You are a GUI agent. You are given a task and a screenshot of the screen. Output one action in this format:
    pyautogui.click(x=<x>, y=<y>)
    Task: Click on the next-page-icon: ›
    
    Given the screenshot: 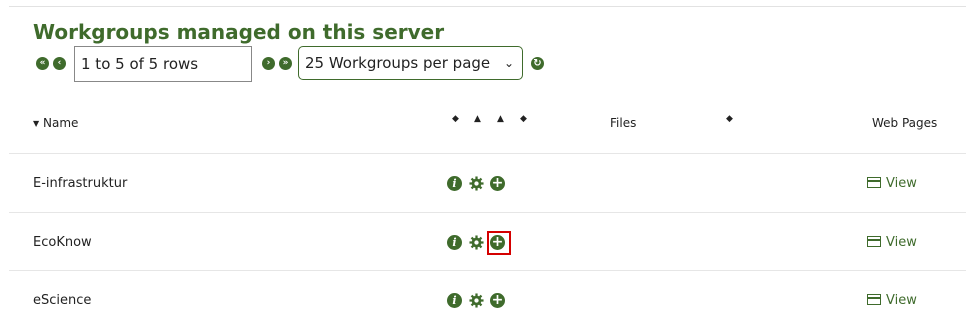 What is the action you would take?
    pyautogui.click(x=268, y=63)
    